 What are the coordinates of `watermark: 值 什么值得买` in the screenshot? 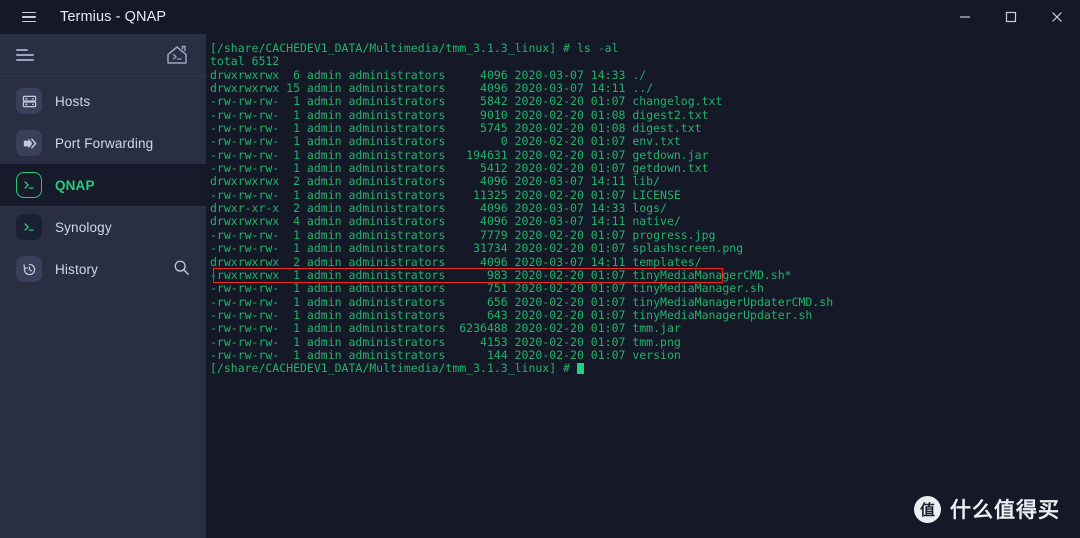 It's located at (987, 509).